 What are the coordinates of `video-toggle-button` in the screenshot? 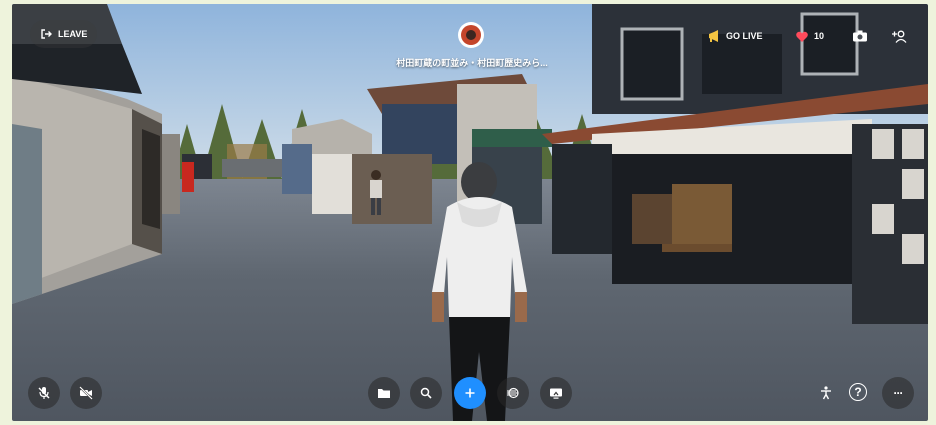 It's located at (86, 393).